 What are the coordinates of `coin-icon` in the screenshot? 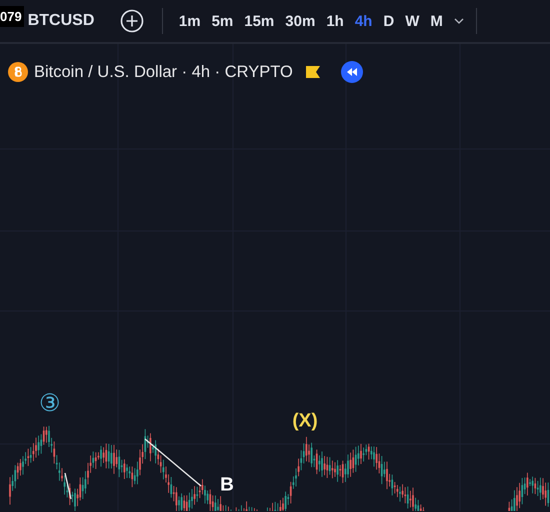 It's located at (18, 72).